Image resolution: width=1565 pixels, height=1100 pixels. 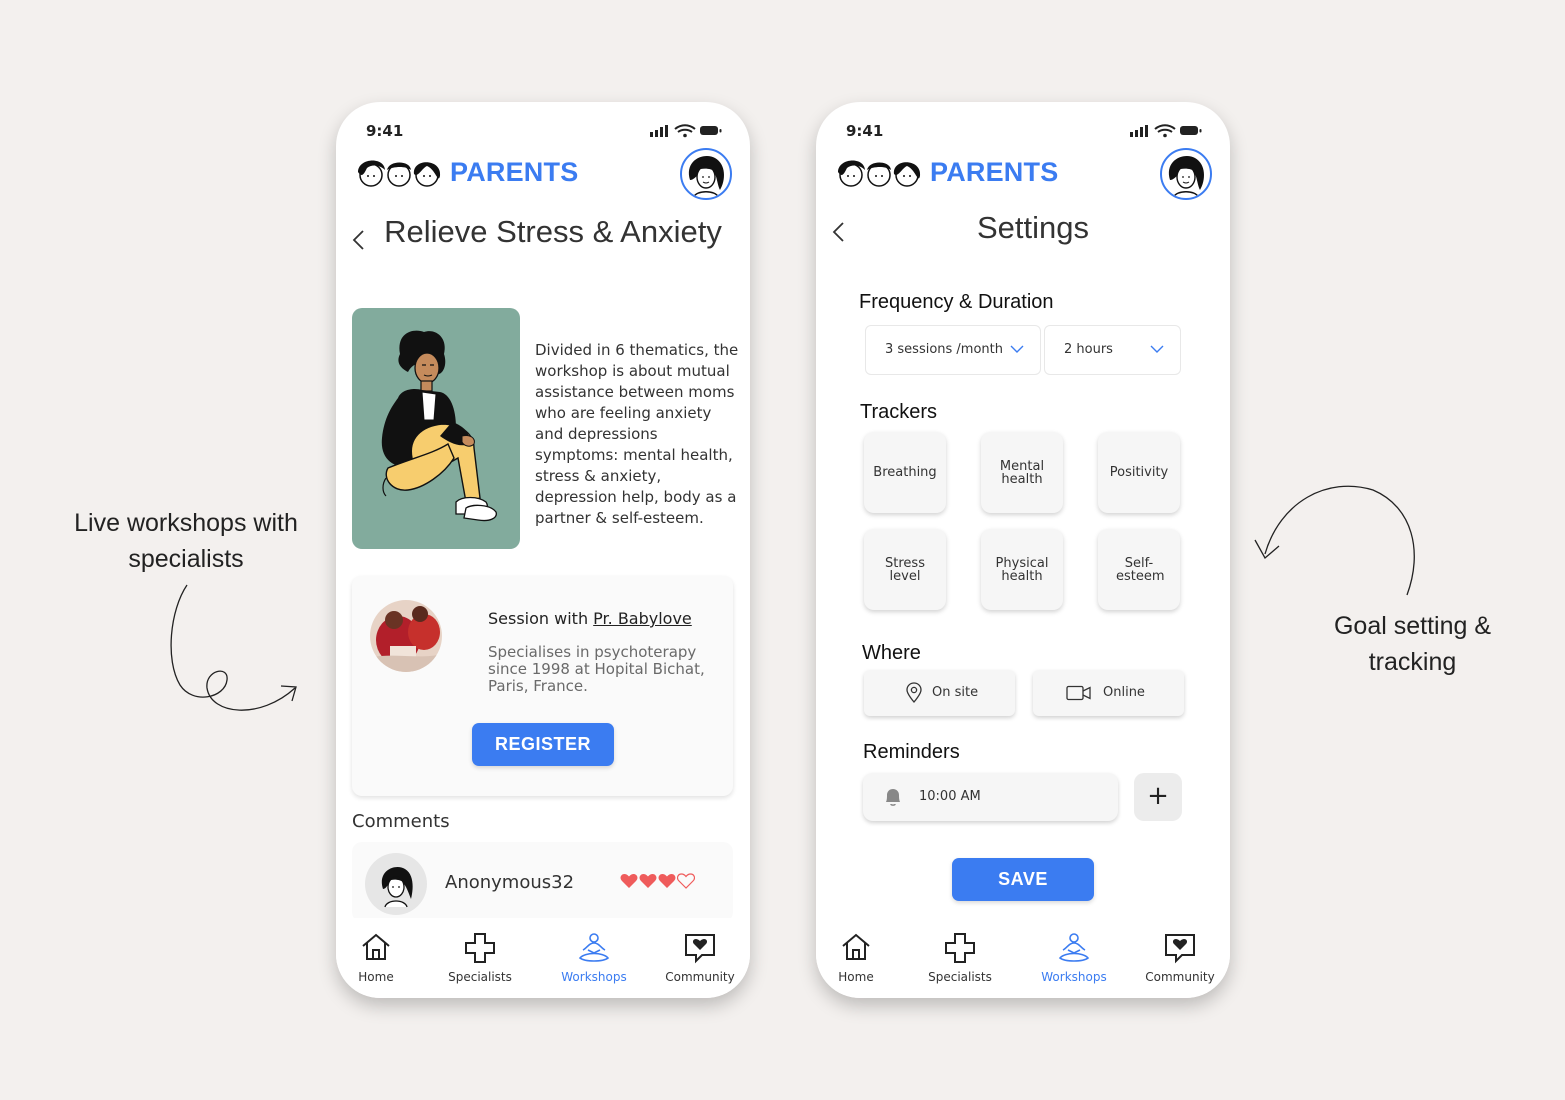 What do you see at coordinates (401, 821) in the screenshot?
I see `comments-heading: Comments` at bounding box center [401, 821].